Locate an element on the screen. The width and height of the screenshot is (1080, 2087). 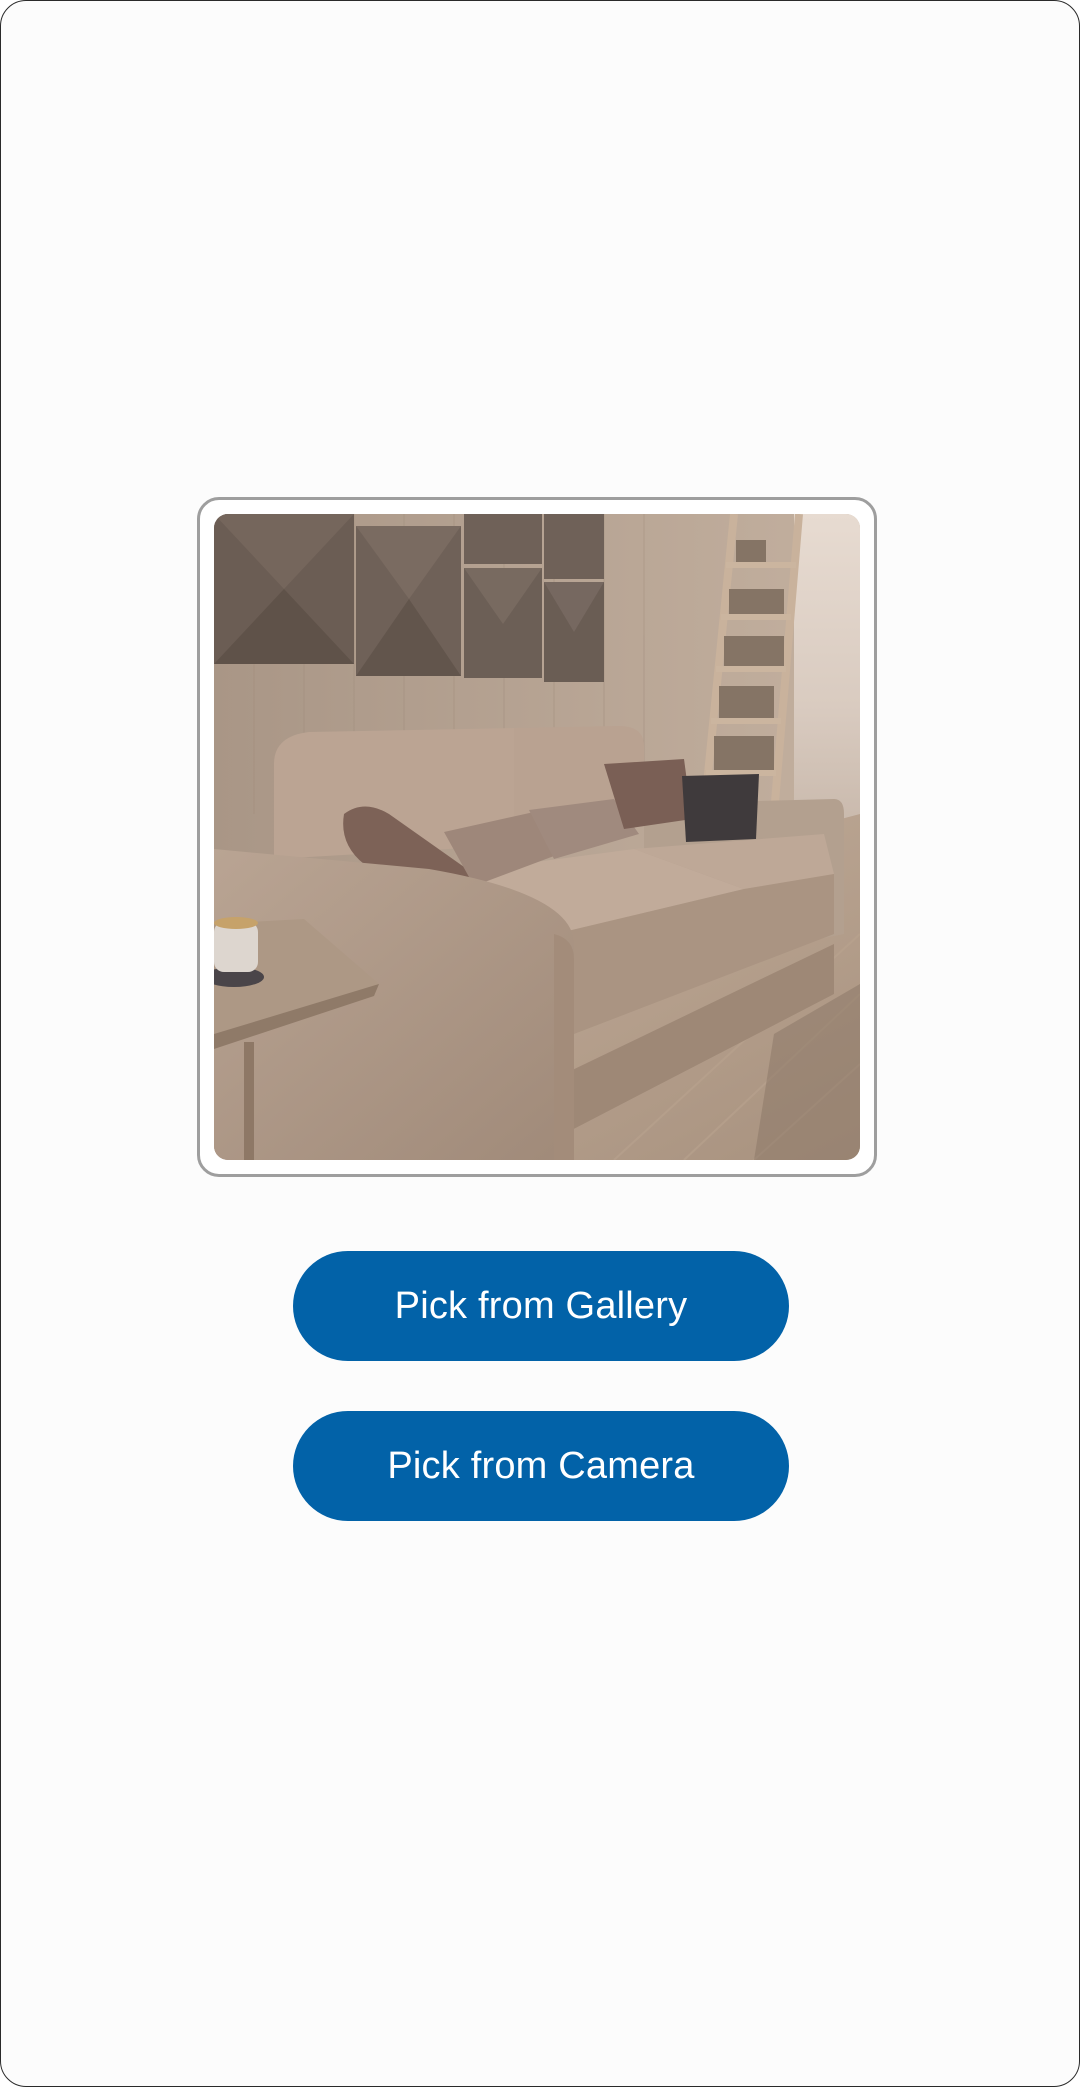
pick-from-camera-label: Pick from Camera is located at coordinates (541, 1465).